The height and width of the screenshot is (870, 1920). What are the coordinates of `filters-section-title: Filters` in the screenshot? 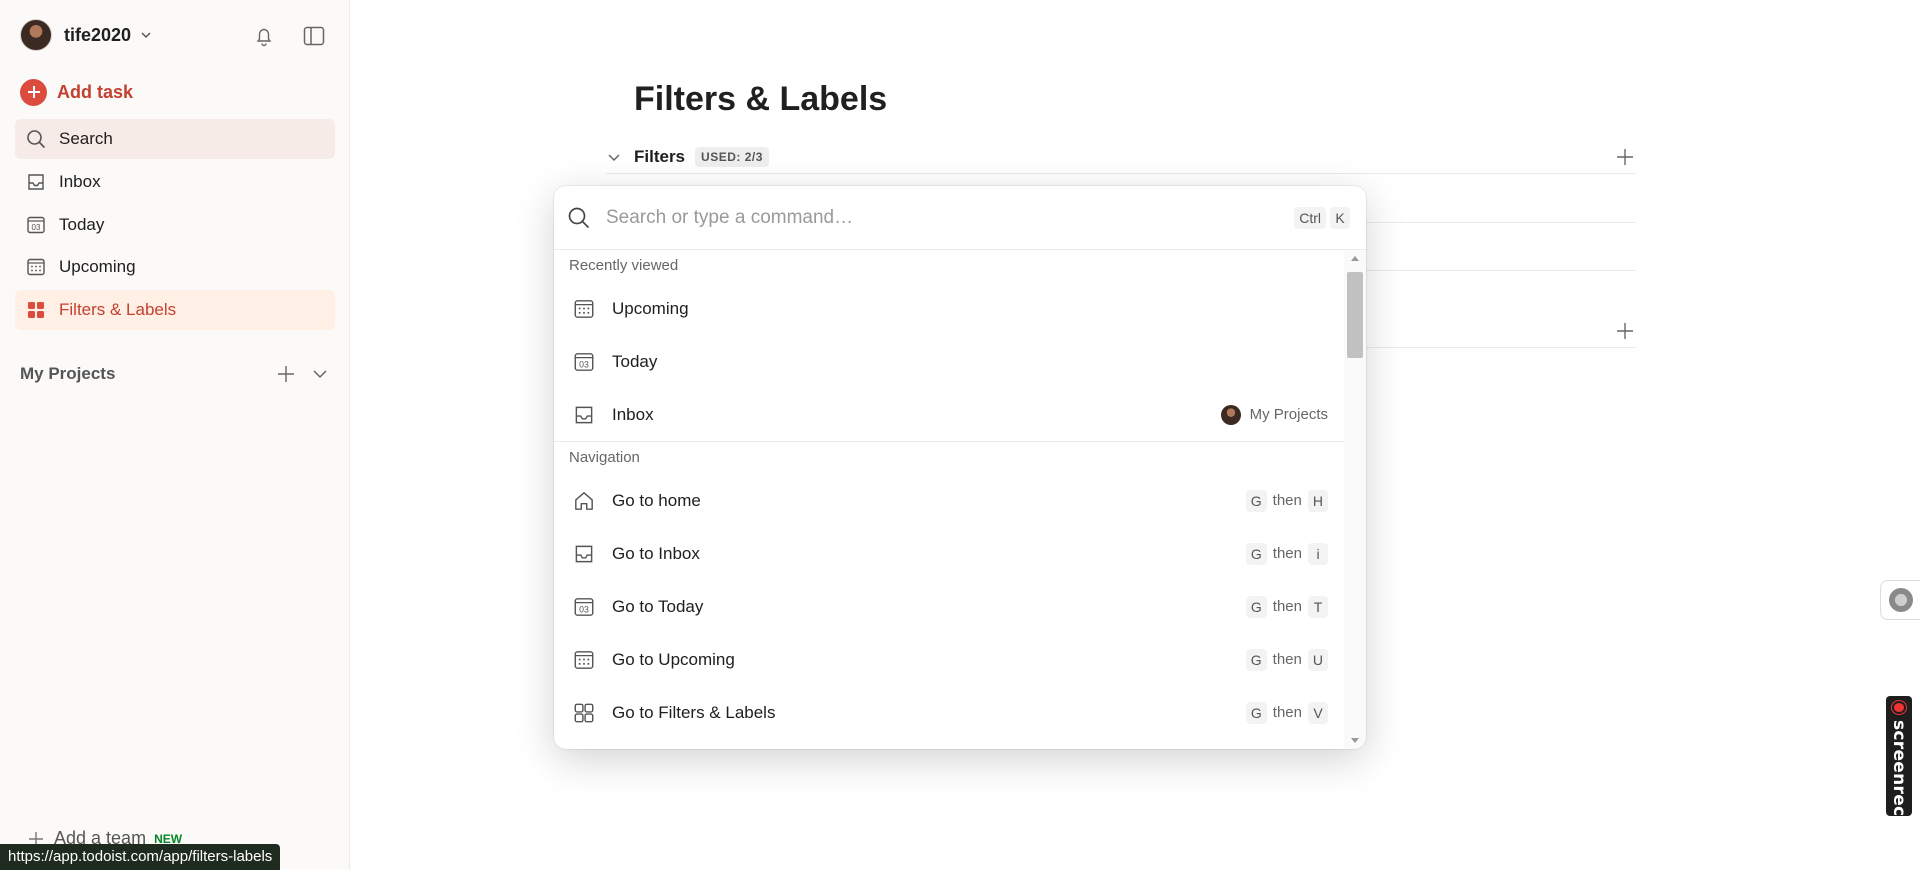 It's located at (660, 156).